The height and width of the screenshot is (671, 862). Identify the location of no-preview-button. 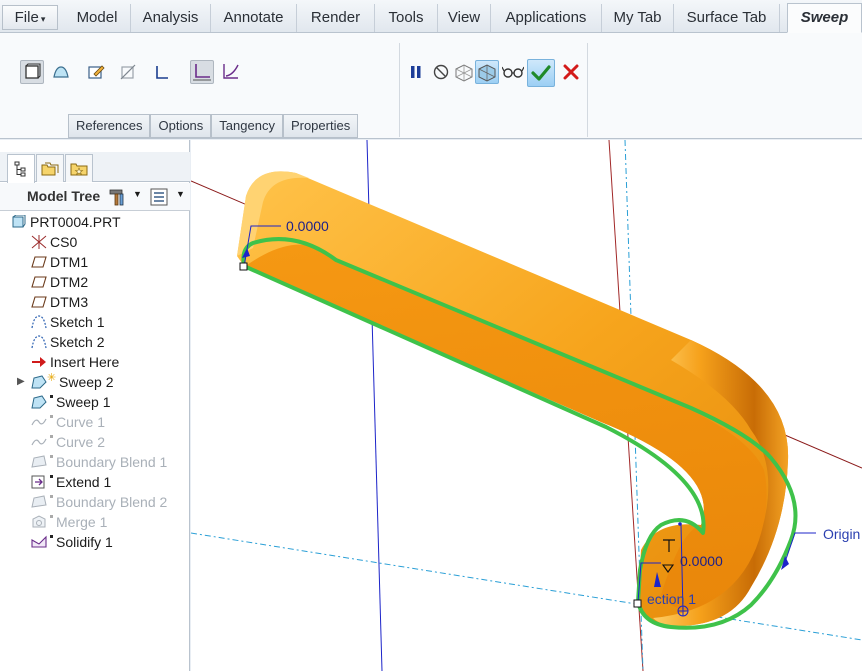
(441, 72).